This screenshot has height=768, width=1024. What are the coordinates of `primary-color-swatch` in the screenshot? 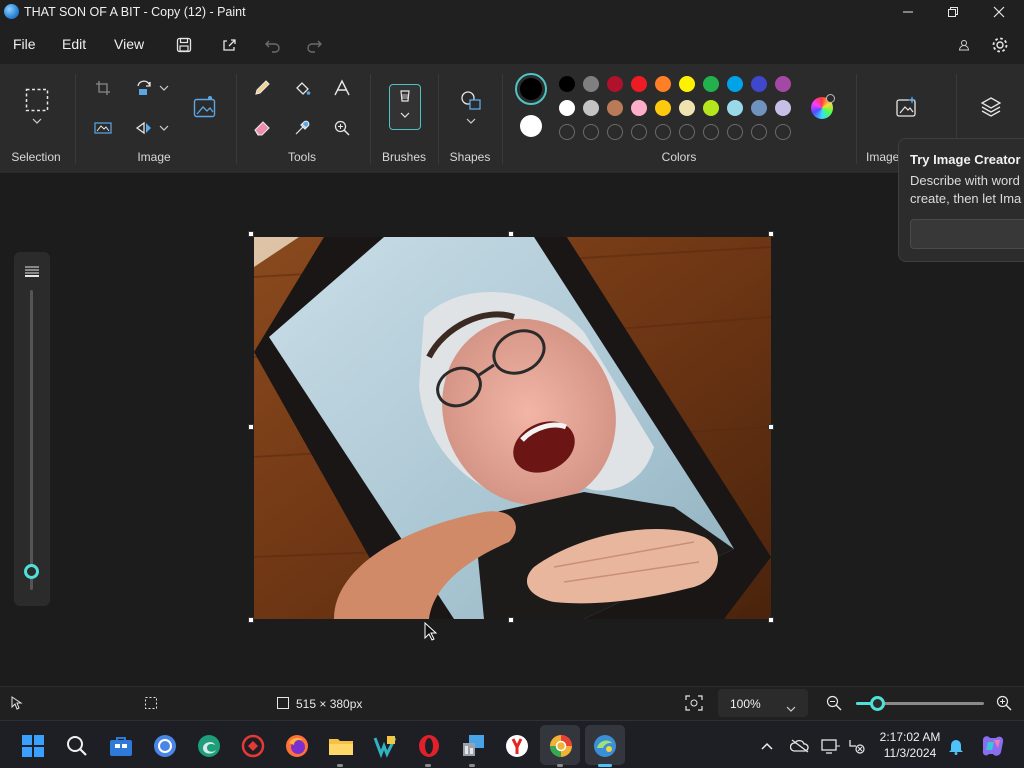 It's located at (531, 89).